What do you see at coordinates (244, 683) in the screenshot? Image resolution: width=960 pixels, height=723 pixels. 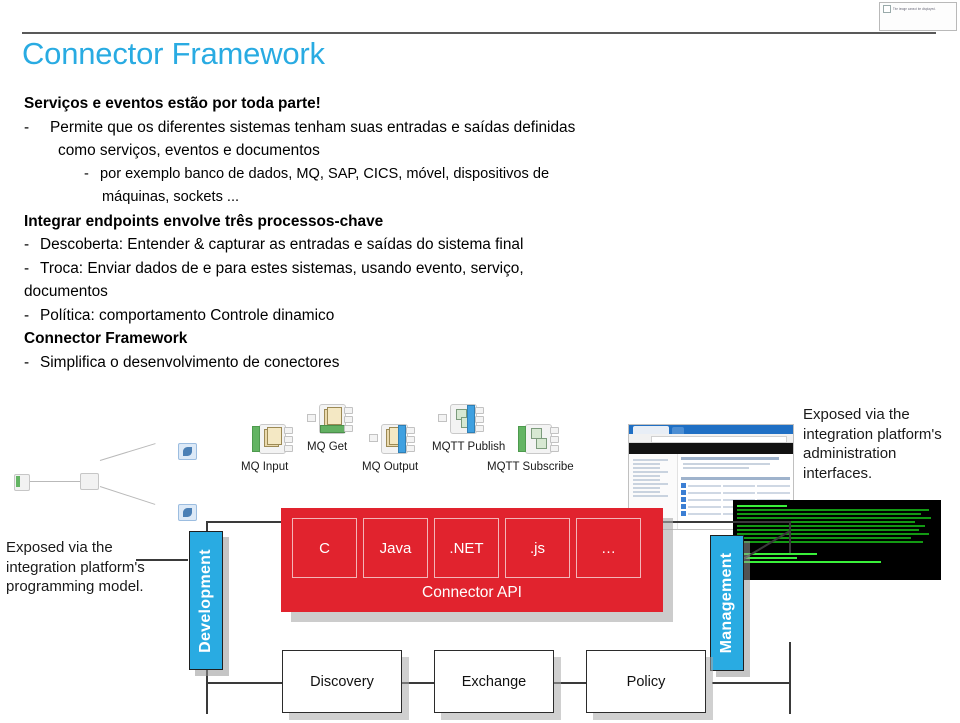 I see `diagram-wire-bottom-left` at bounding box center [244, 683].